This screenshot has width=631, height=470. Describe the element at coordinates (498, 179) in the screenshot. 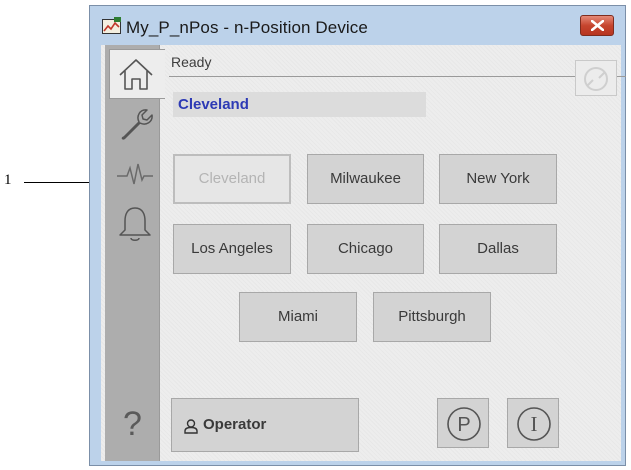

I see `position-button-new-york: New York` at that location.